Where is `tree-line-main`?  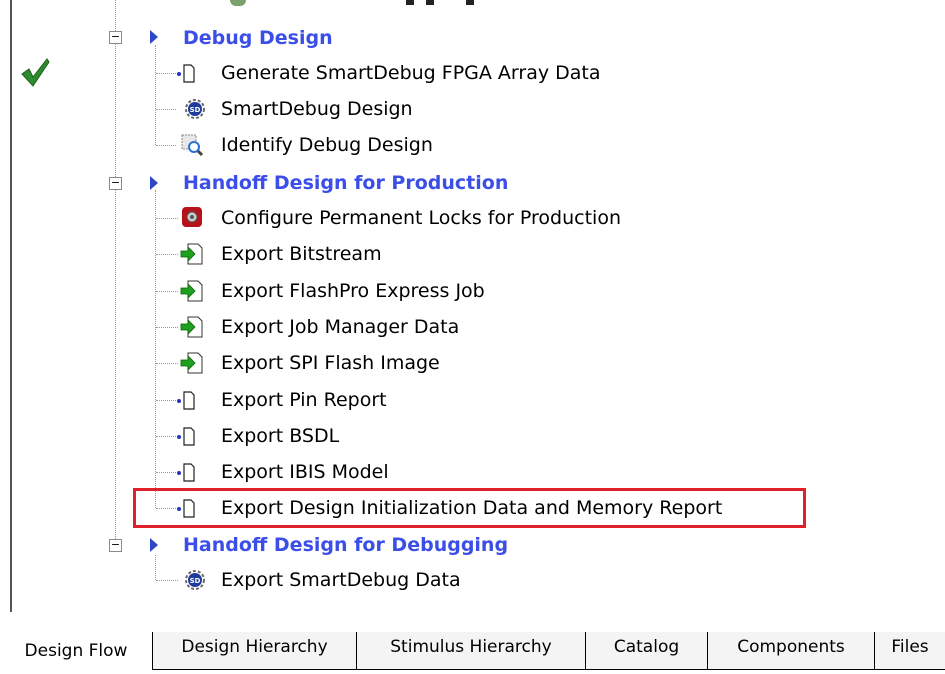 tree-line-main is located at coordinates (115, 272).